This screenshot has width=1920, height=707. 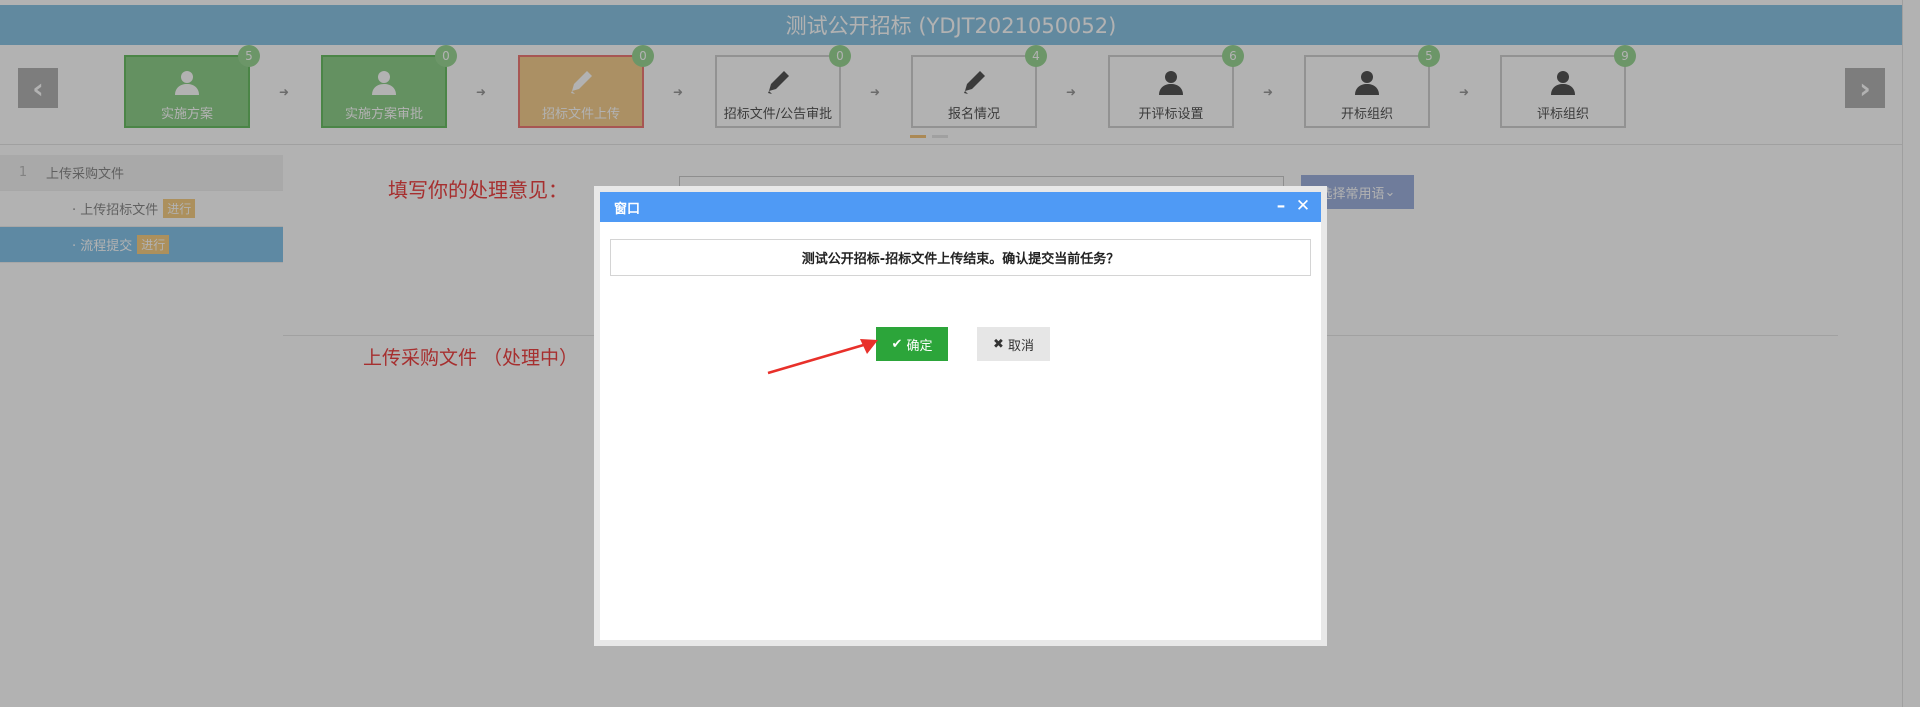 I want to click on confirm-button: ✔ 确定, so click(x=912, y=344).